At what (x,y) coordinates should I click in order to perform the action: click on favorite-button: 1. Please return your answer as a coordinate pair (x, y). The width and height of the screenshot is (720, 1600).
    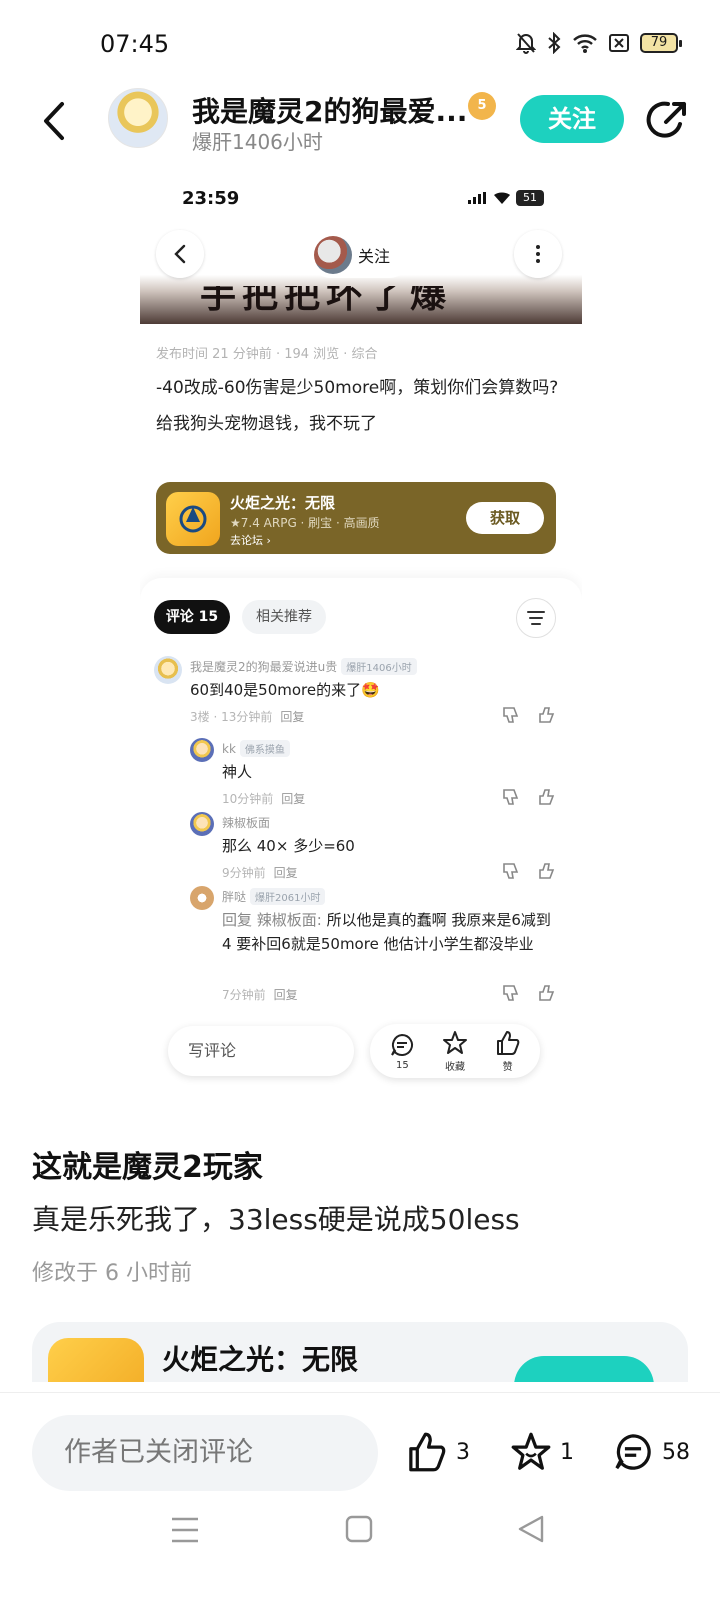
    Looking at the image, I should click on (542, 1452).